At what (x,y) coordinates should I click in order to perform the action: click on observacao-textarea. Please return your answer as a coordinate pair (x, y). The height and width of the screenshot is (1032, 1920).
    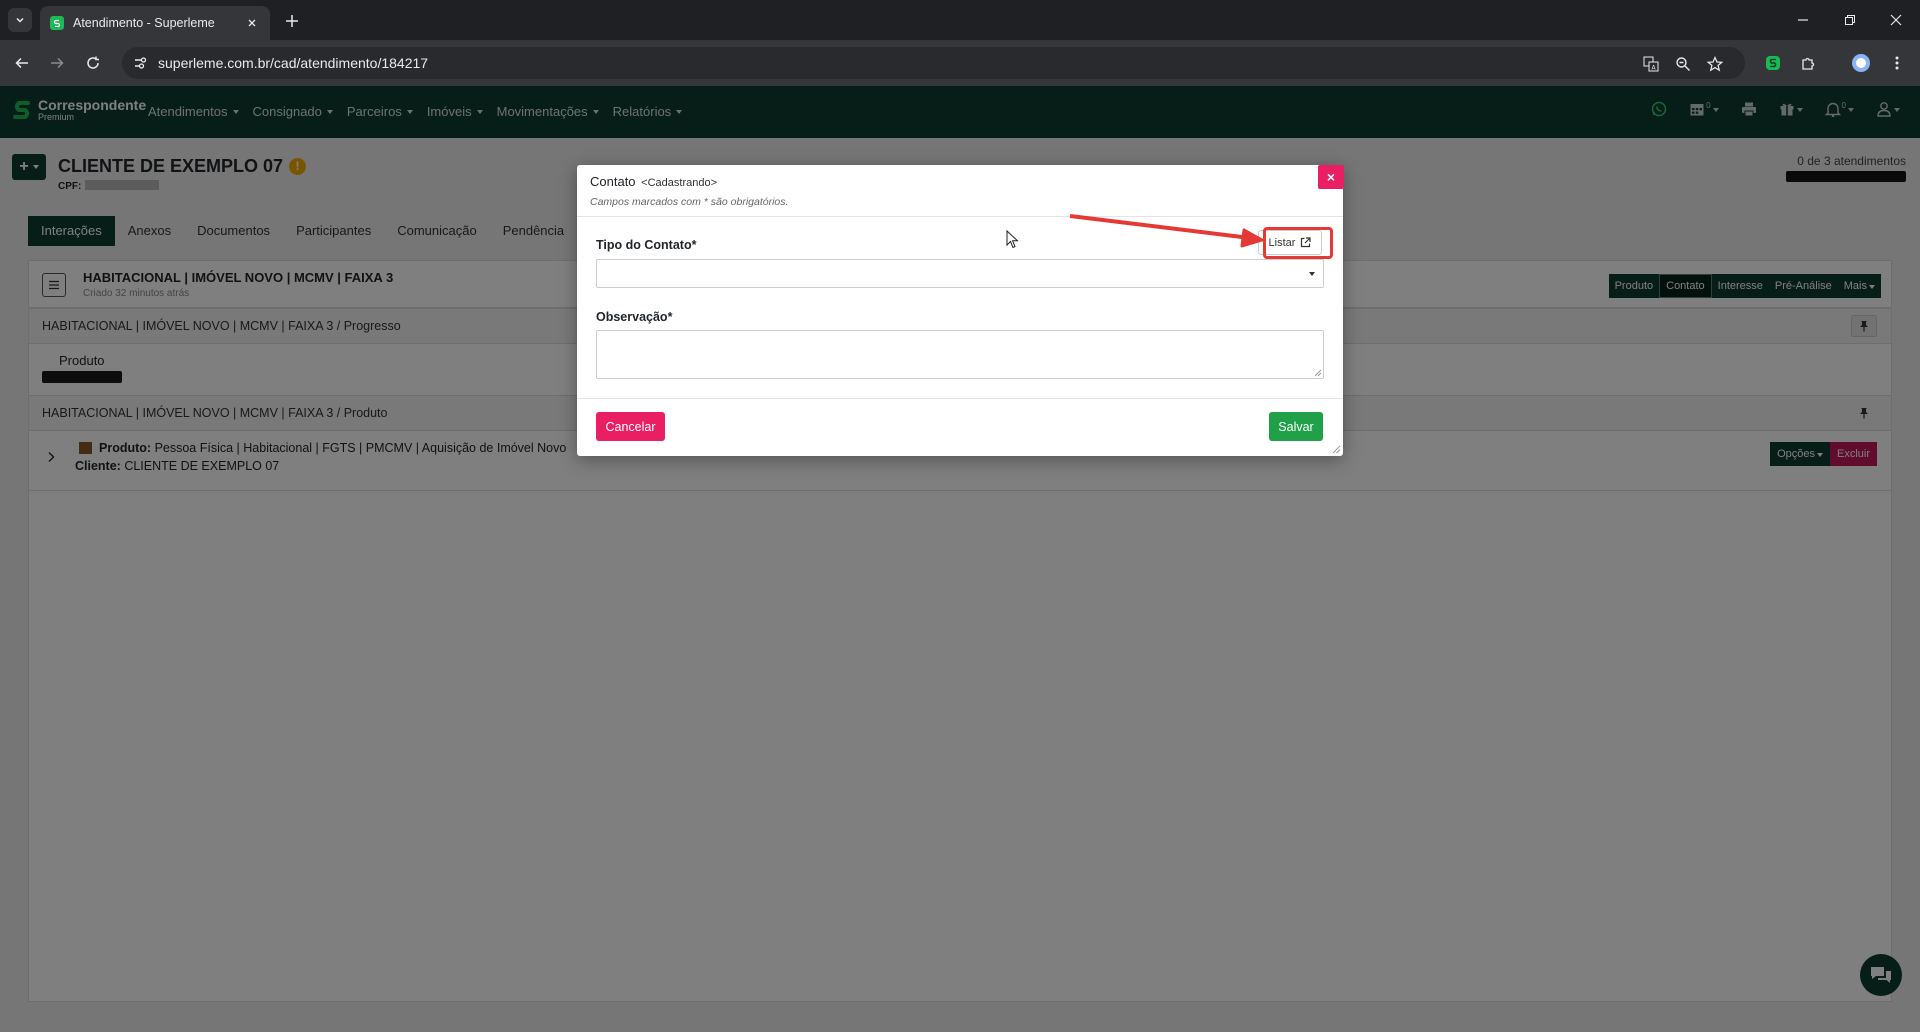
    Looking at the image, I should click on (960, 354).